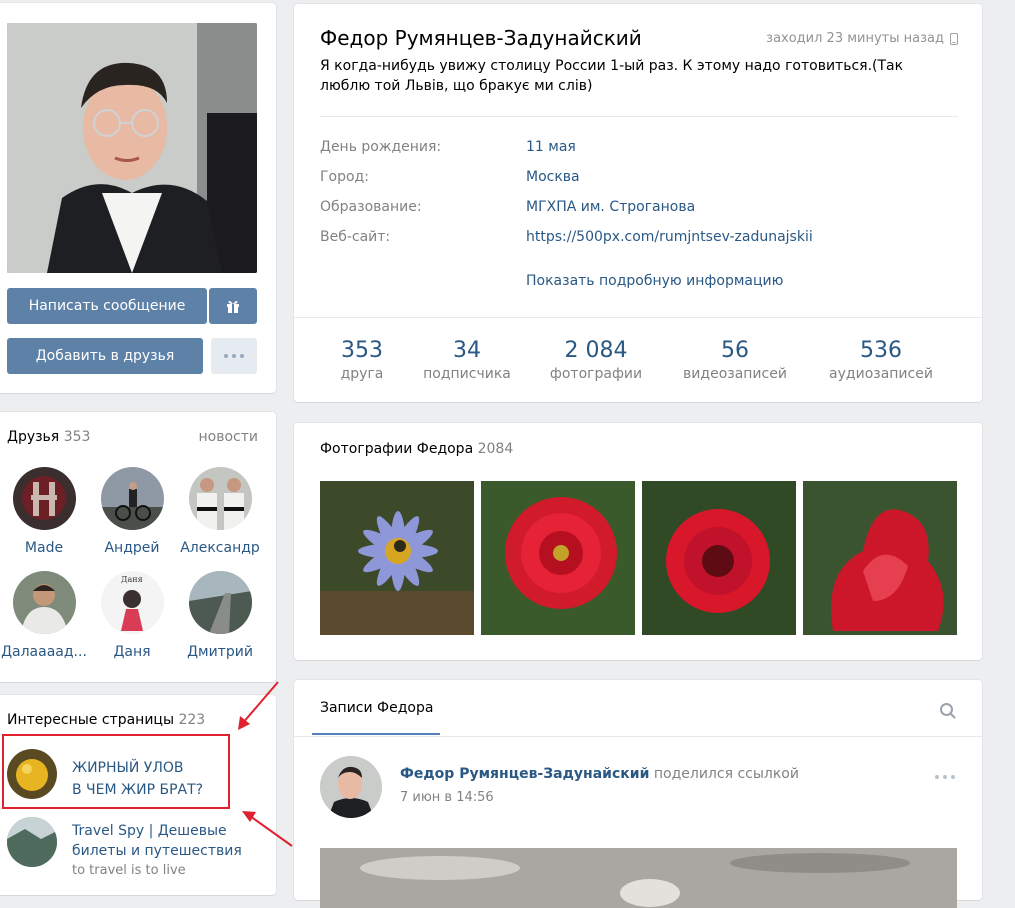 The image size is (1015, 908). I want to click on last-seen: заходил 23 минуты назад, so click(862, 38).